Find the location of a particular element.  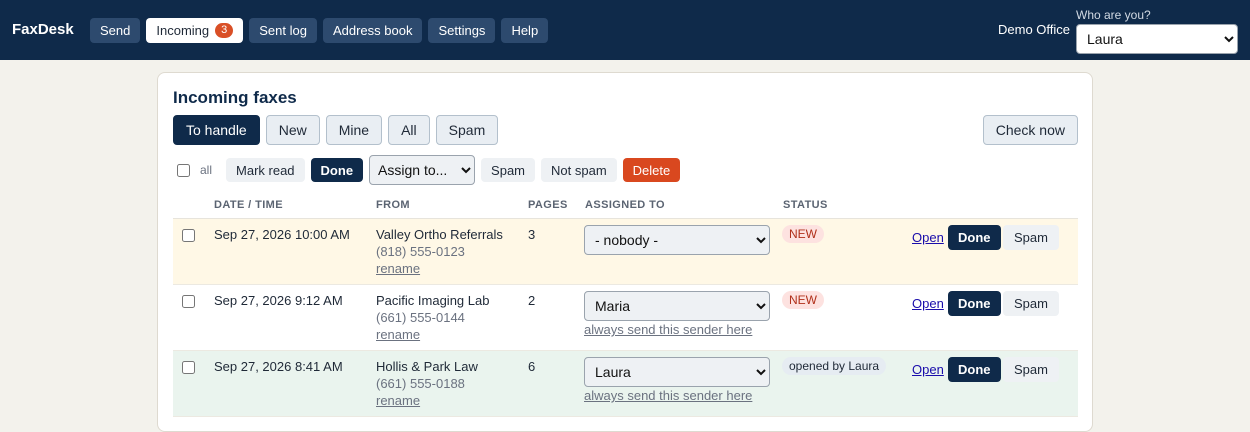

row-pages: 6 is located at coordinates (532, 366).